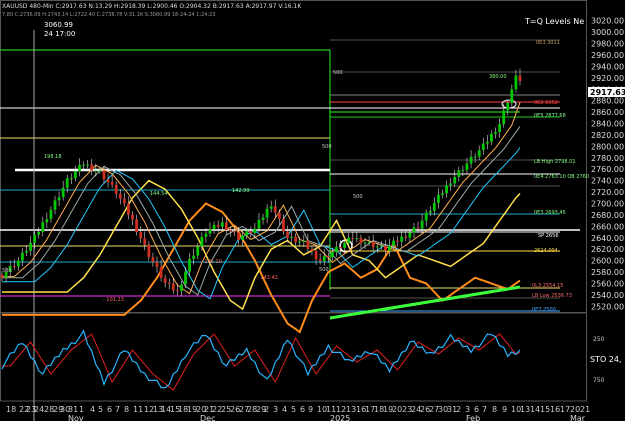 The width and height of the screenshot is (625, 421). Describe the element at coordinates (275, 409) in the screenshot. I see `time-tick-label: 3` at that location.